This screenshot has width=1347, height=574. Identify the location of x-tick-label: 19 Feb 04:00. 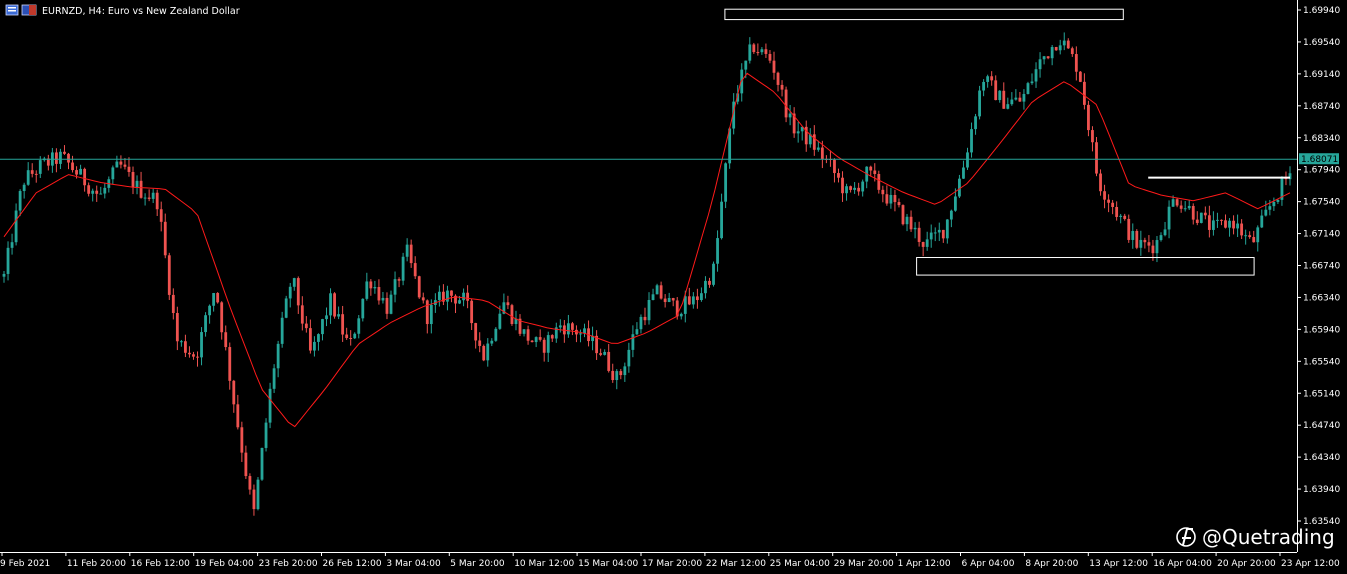
(224, 564).